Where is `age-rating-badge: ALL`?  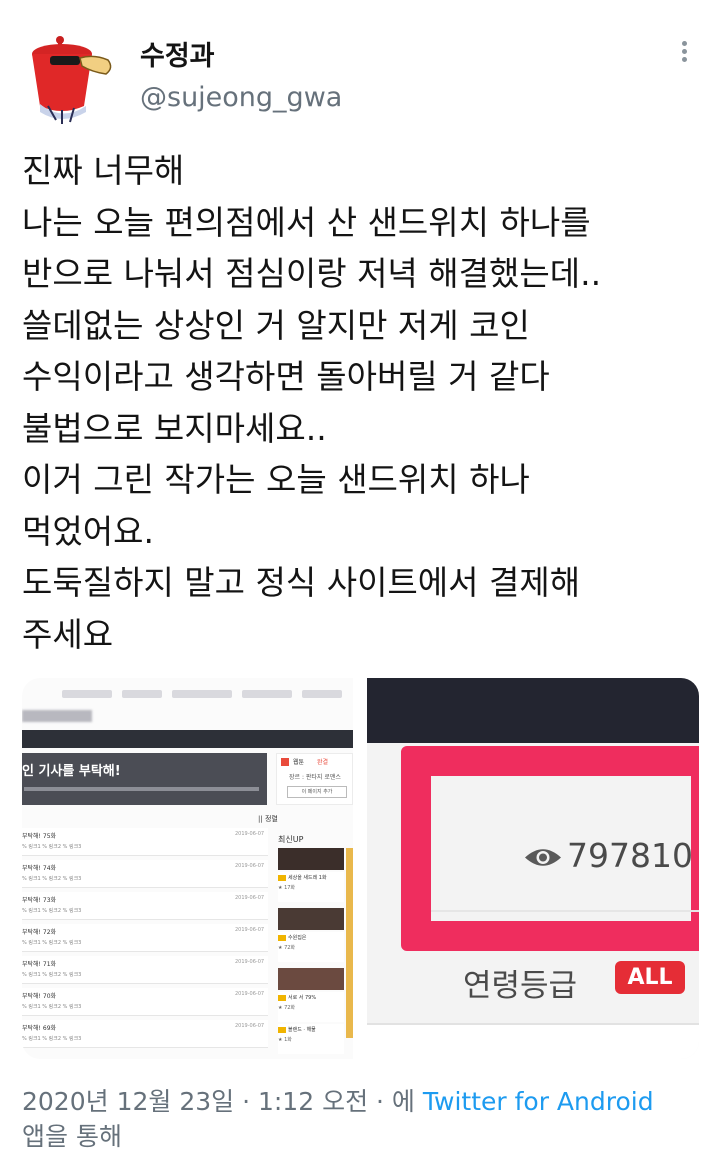
age-rating-badge: ALL is located at coordinates (650, 977).